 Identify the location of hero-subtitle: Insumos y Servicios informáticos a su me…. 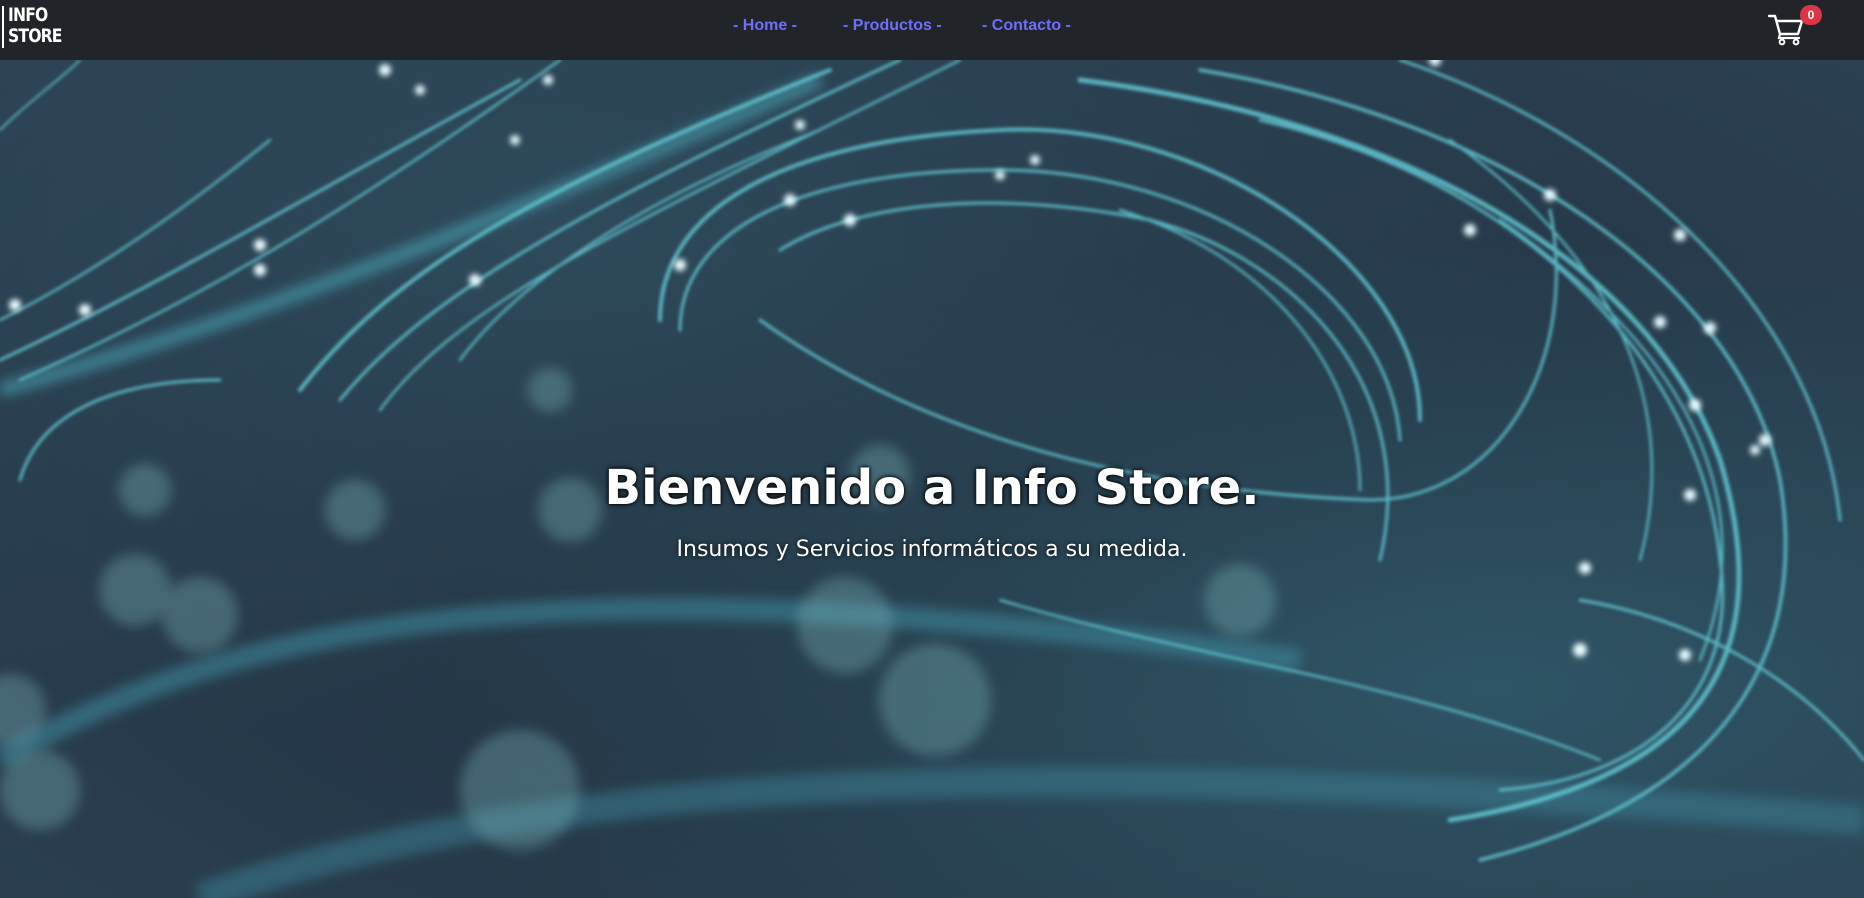
(932, 549).